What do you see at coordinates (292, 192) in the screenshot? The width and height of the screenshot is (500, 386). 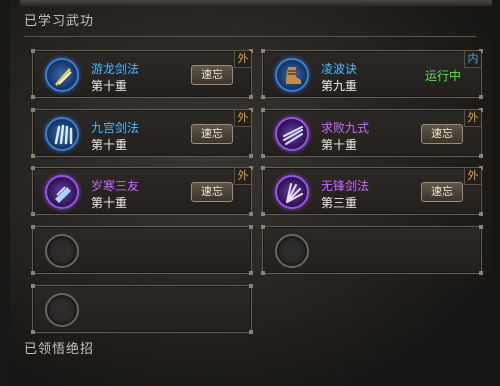 I see `sword-fan-icon` at bounding box center [292, 192].